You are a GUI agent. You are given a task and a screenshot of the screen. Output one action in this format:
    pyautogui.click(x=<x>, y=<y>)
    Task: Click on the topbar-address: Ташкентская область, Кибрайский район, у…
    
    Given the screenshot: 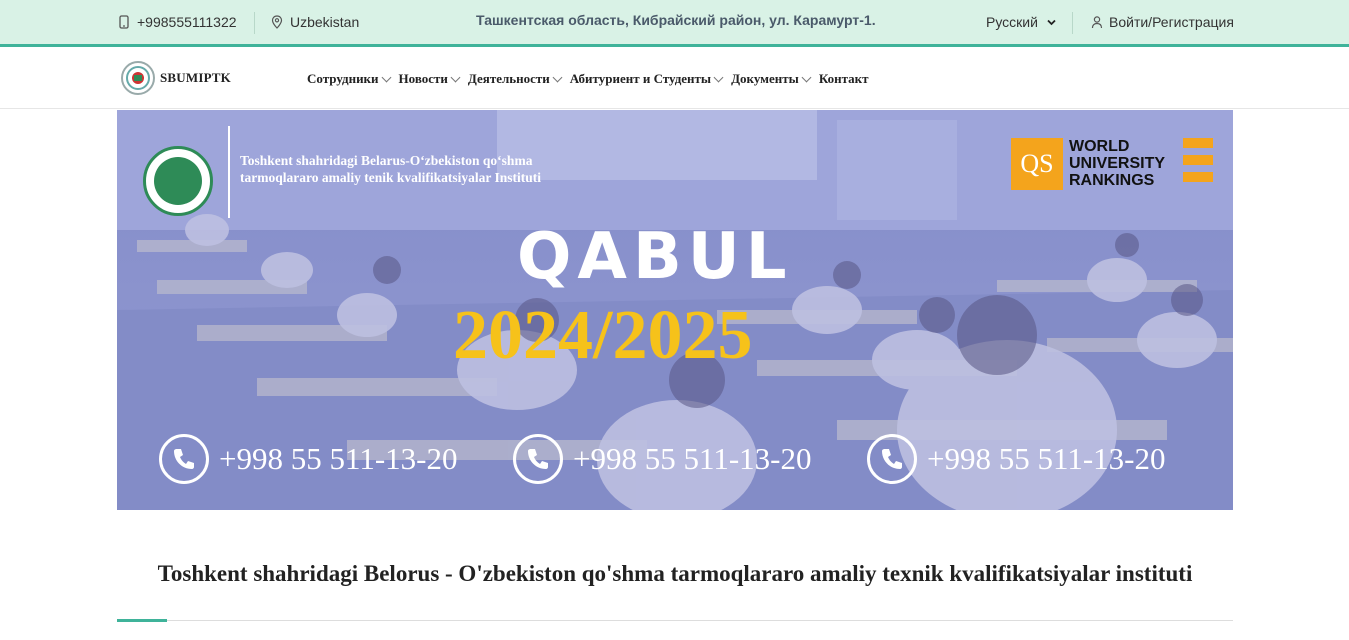 What is the action you would take?
    pyautogui.click(x=676, y=20)
    